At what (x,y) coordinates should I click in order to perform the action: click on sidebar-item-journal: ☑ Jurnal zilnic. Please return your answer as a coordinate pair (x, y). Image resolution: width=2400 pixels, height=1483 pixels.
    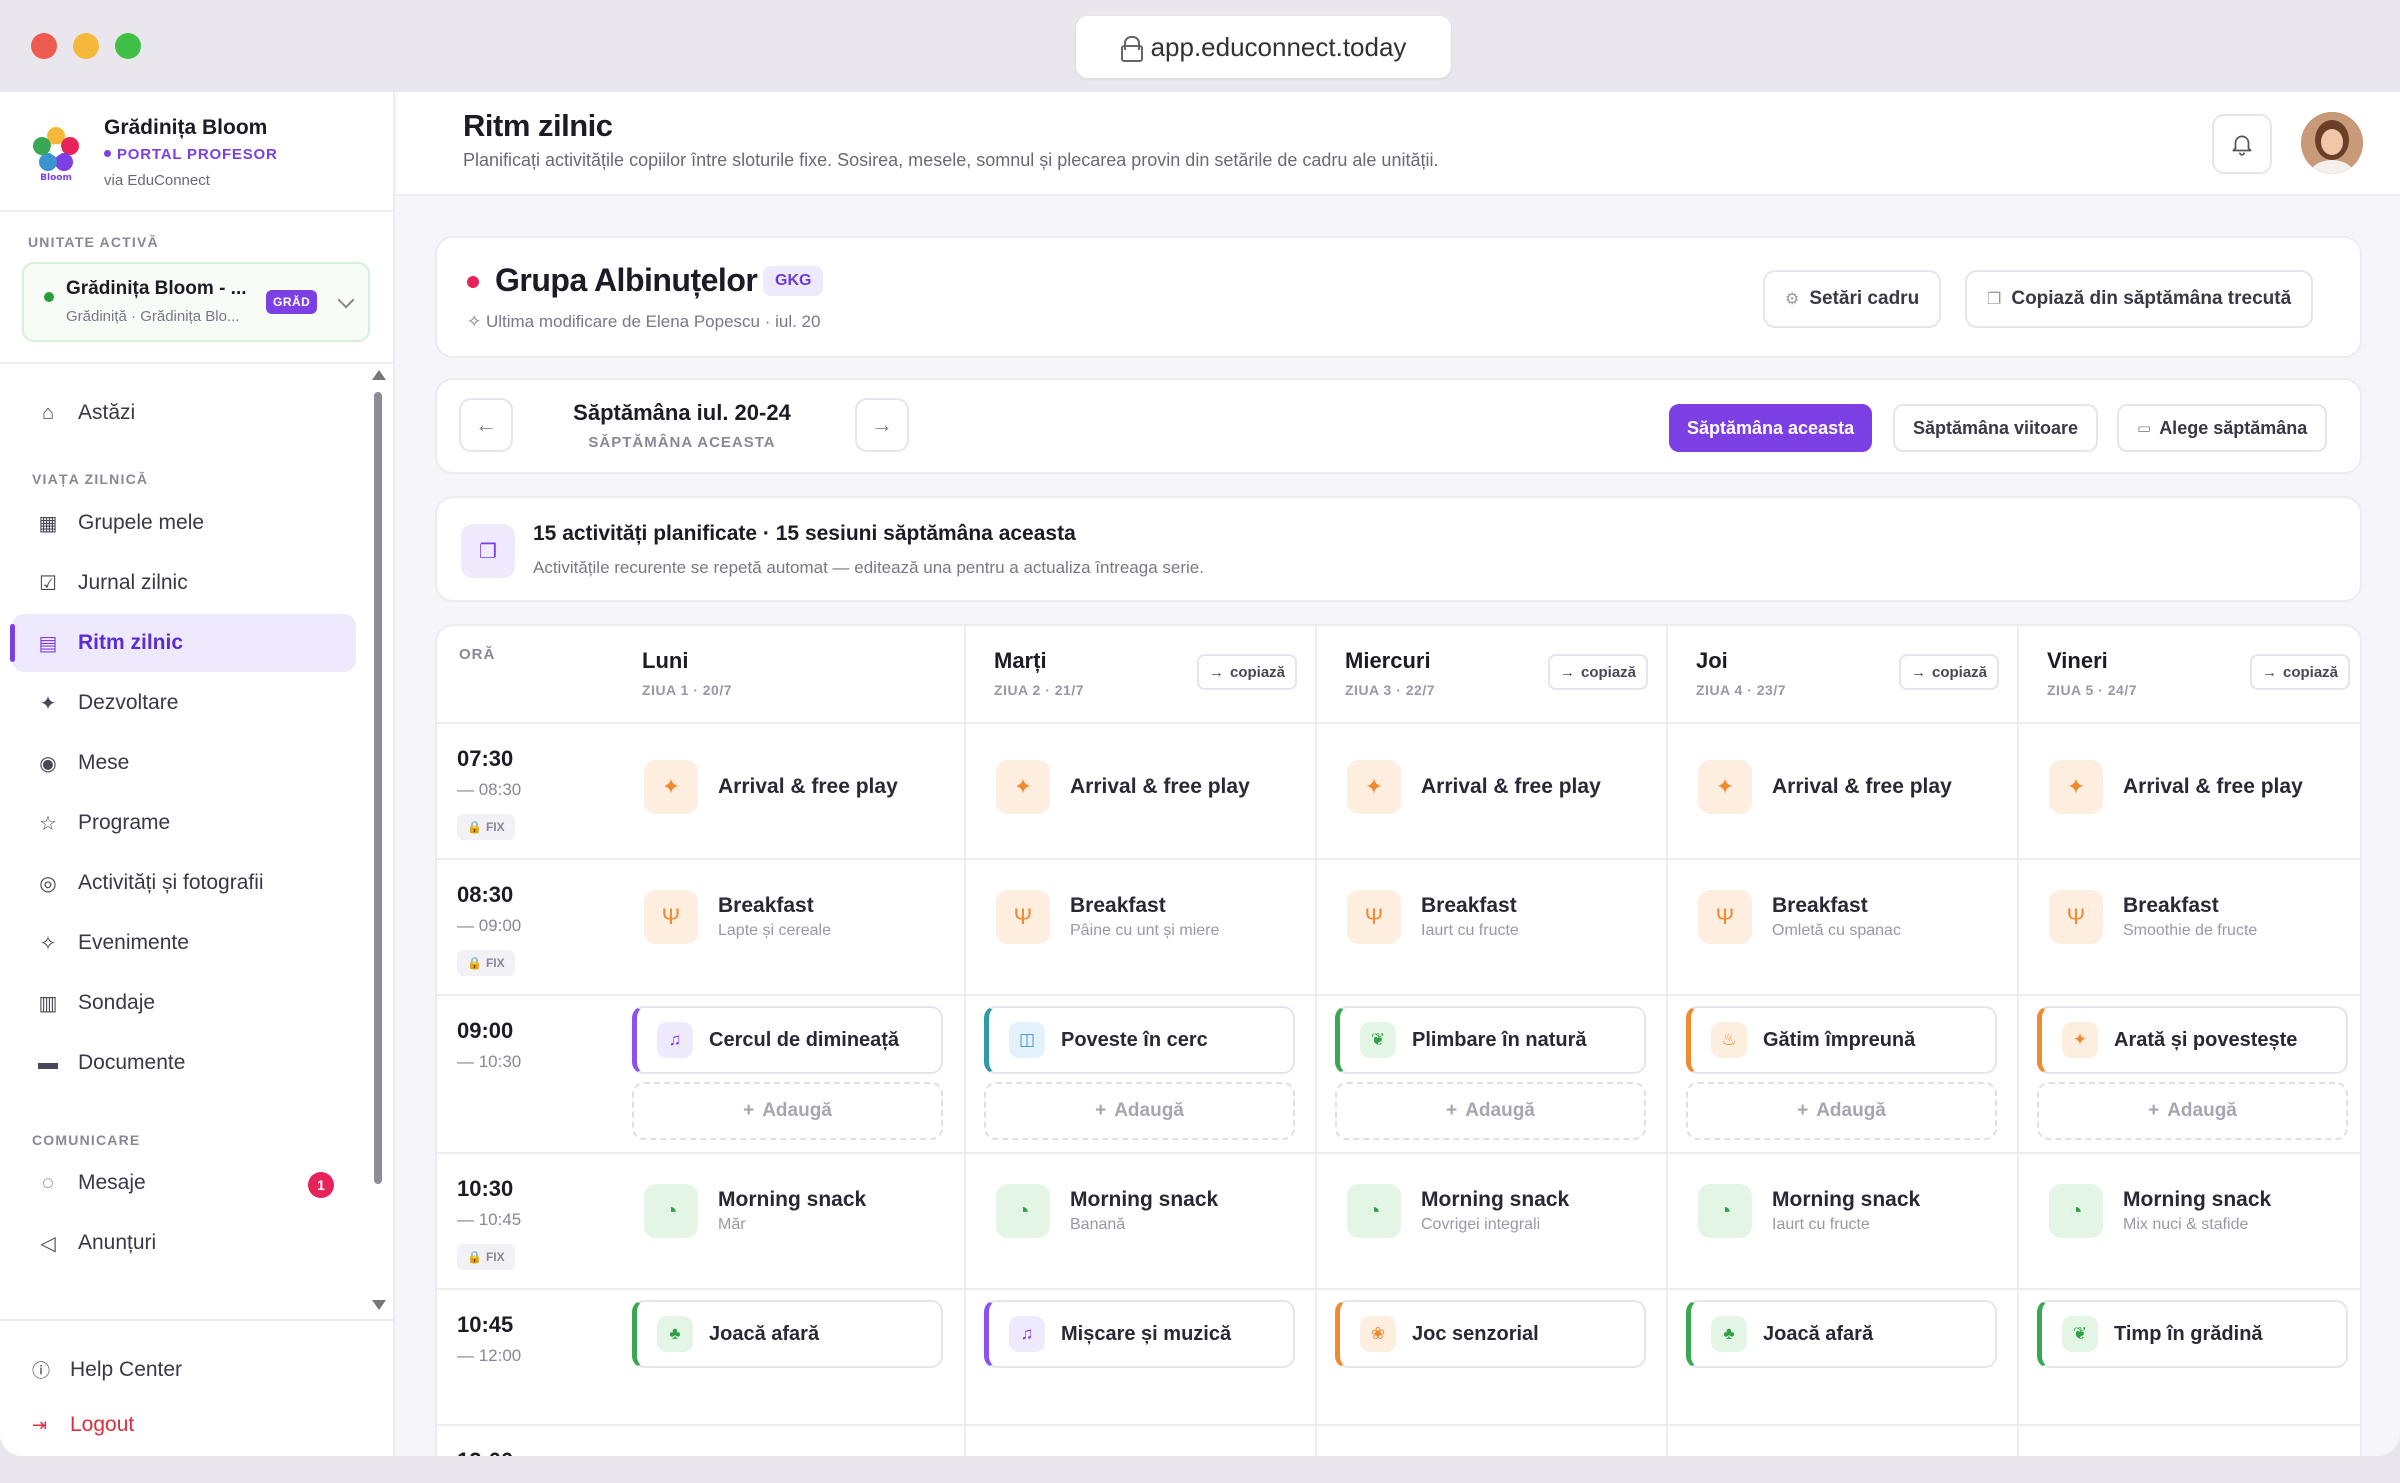
    Looking at the image, I should click on (184, 583).